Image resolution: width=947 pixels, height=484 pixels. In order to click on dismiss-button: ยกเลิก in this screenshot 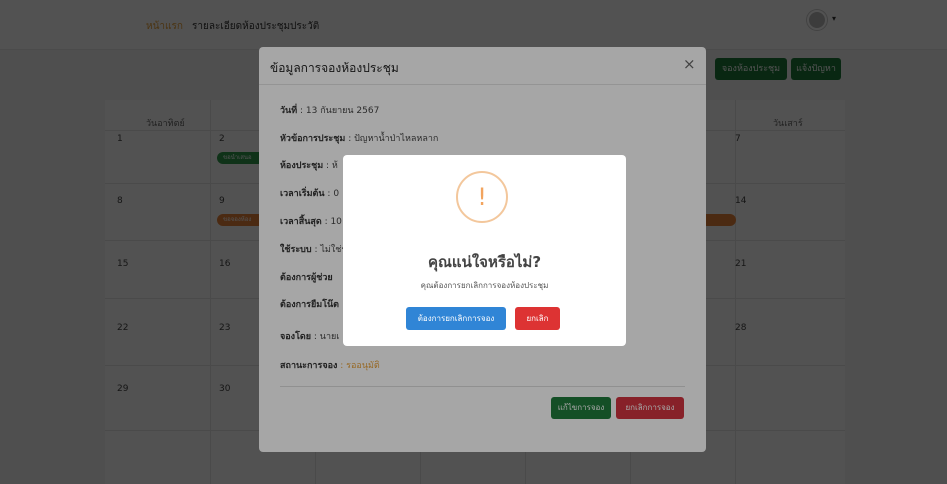, I will do `click(537, 318)`.